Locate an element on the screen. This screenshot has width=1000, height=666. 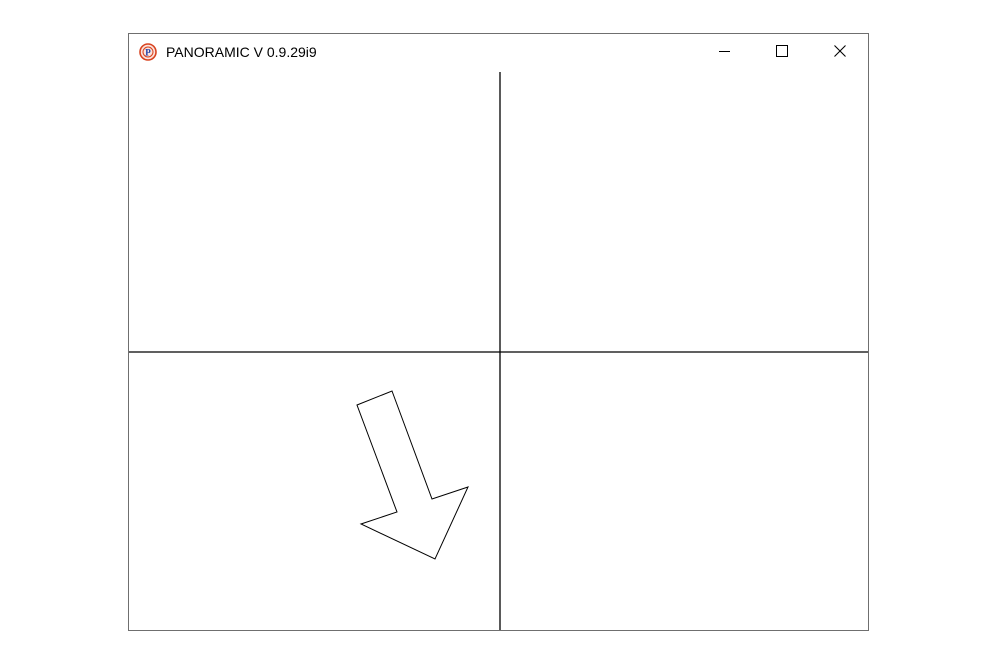
close-icon is located at coordinates (840, 53).